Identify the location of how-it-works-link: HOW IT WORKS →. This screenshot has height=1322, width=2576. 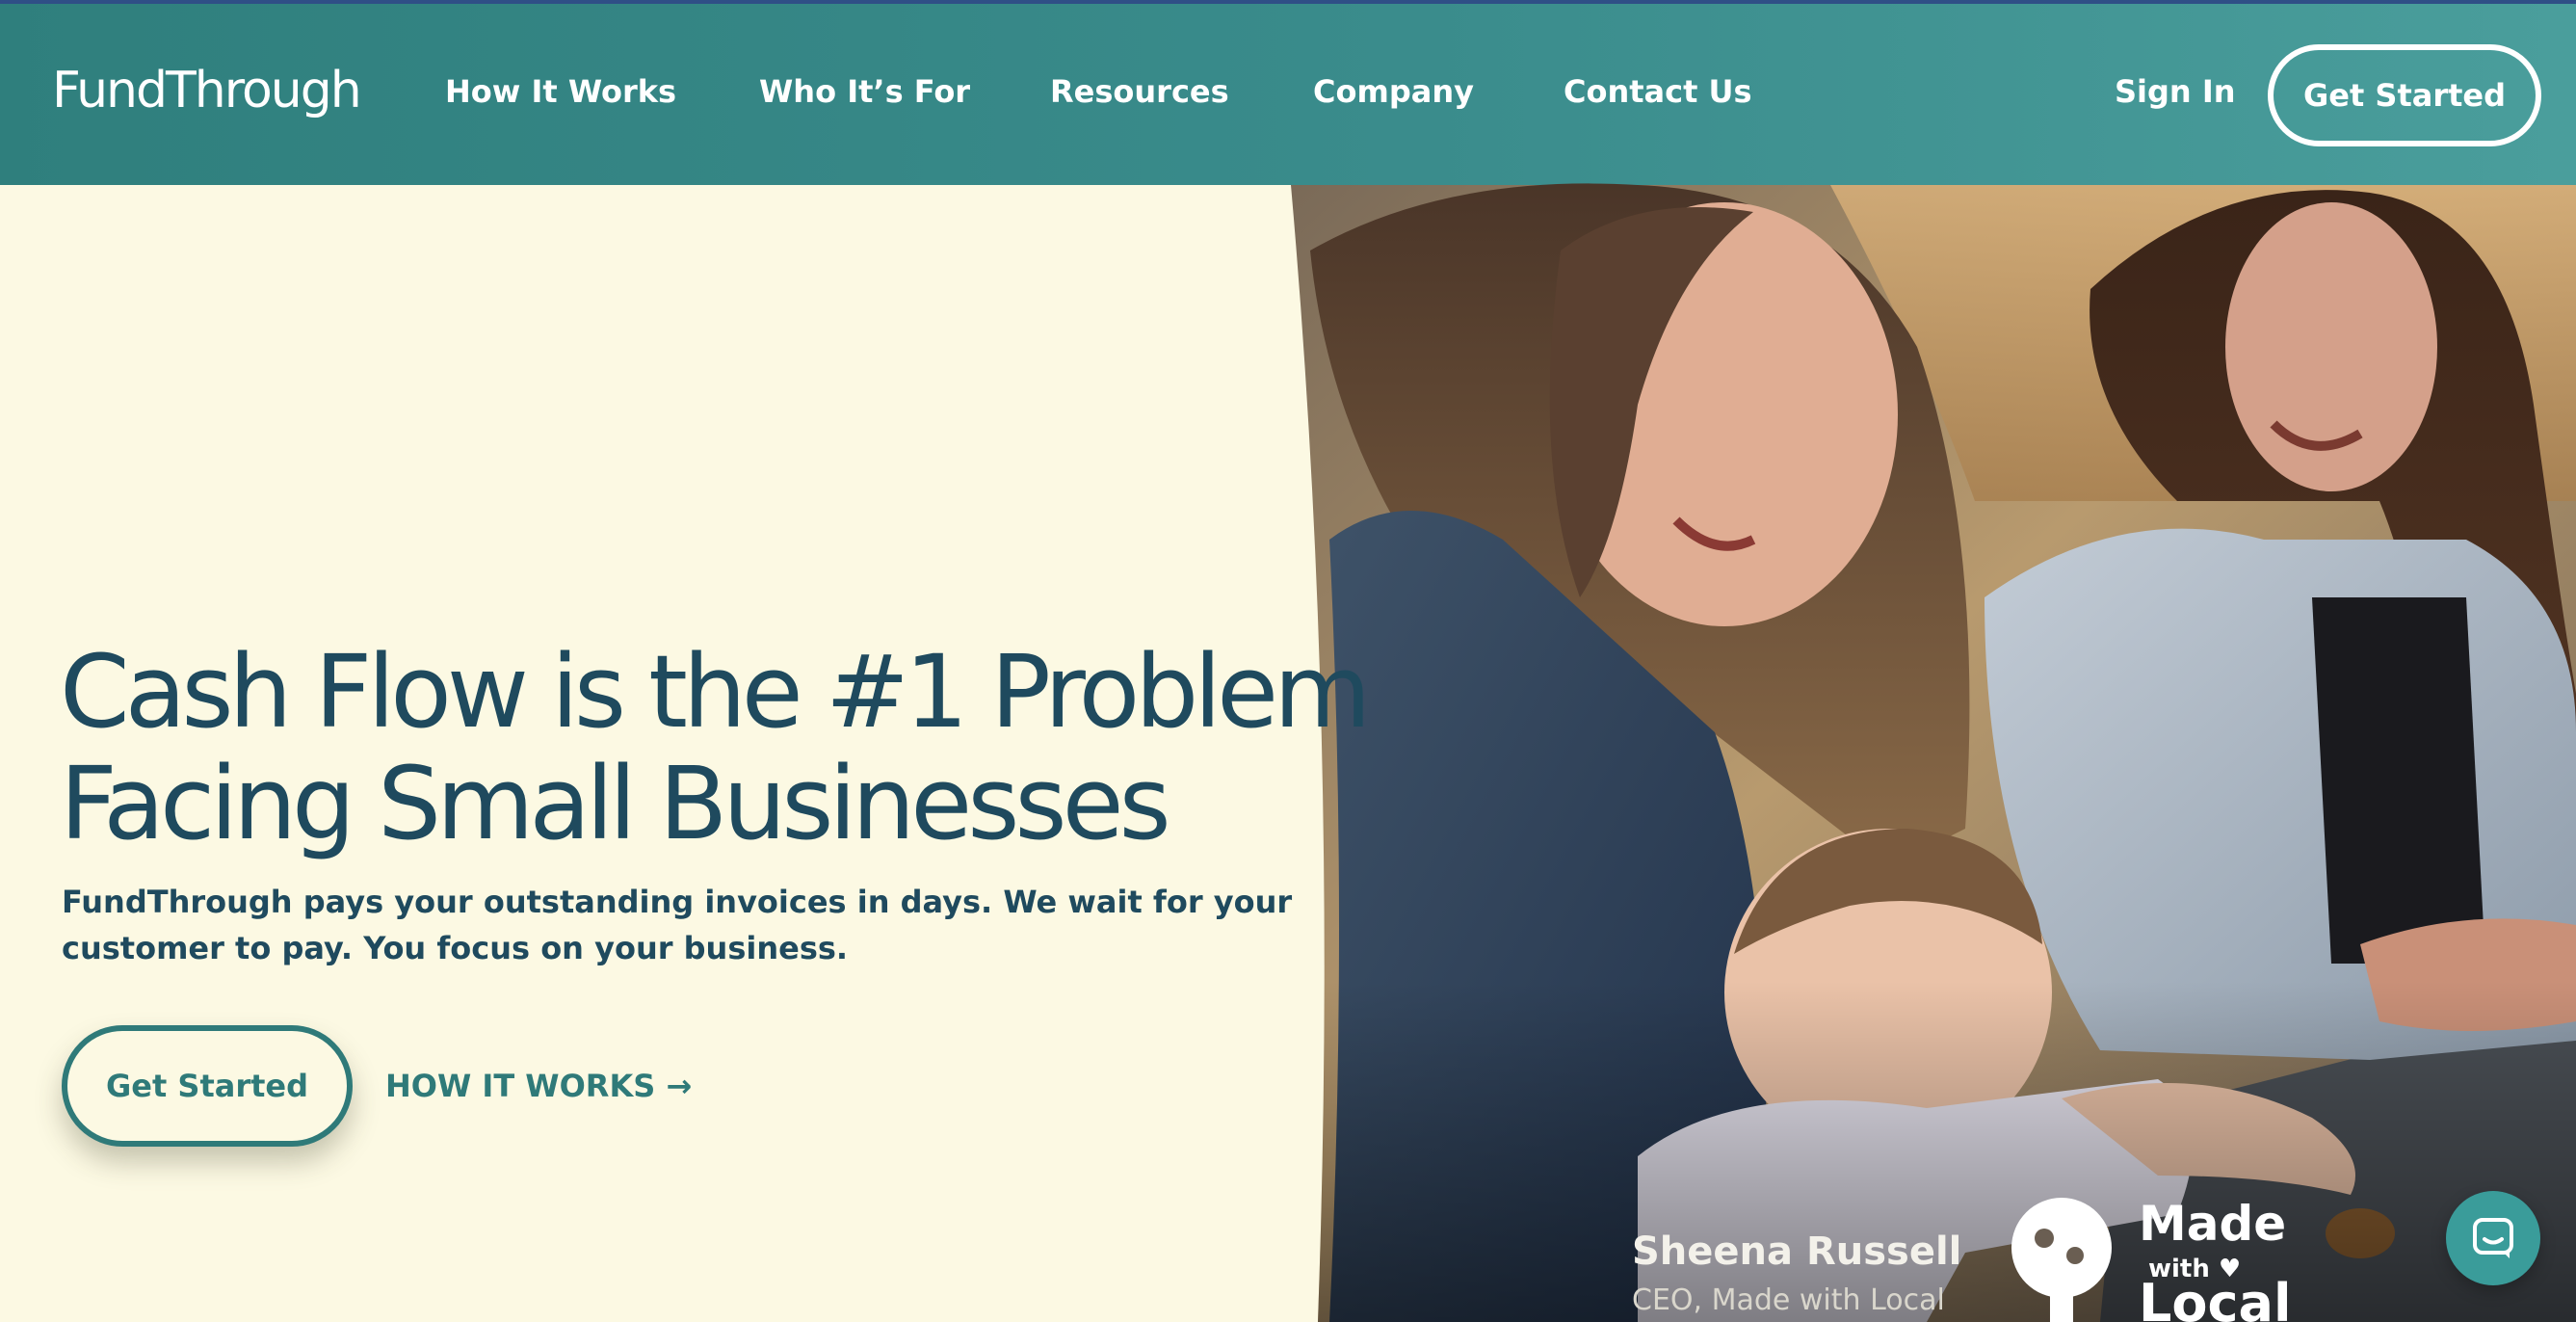
(538, 1086).